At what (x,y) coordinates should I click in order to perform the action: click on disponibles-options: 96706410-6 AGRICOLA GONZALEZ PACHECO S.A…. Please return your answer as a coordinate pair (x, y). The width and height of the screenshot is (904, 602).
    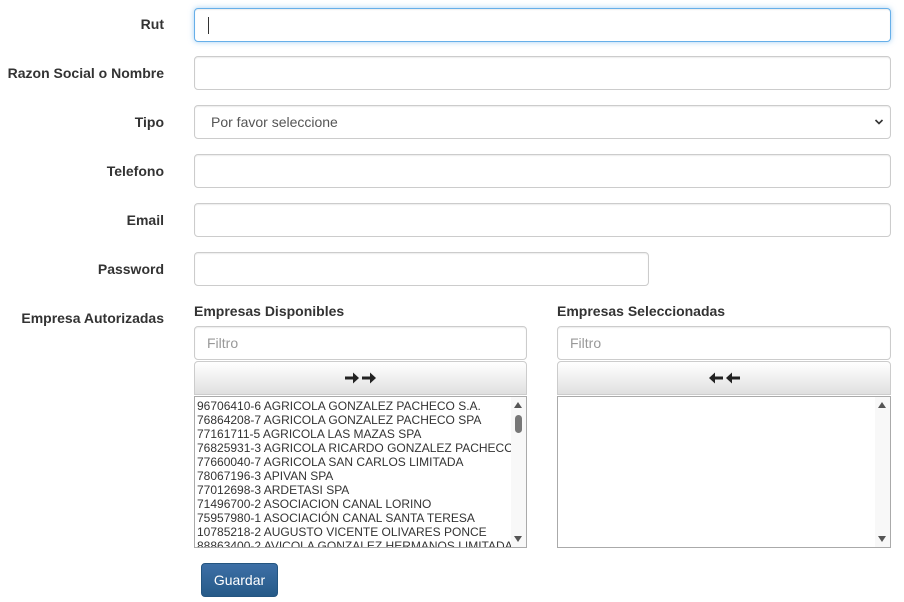
    Looking at the image, I should click on (353, 472).